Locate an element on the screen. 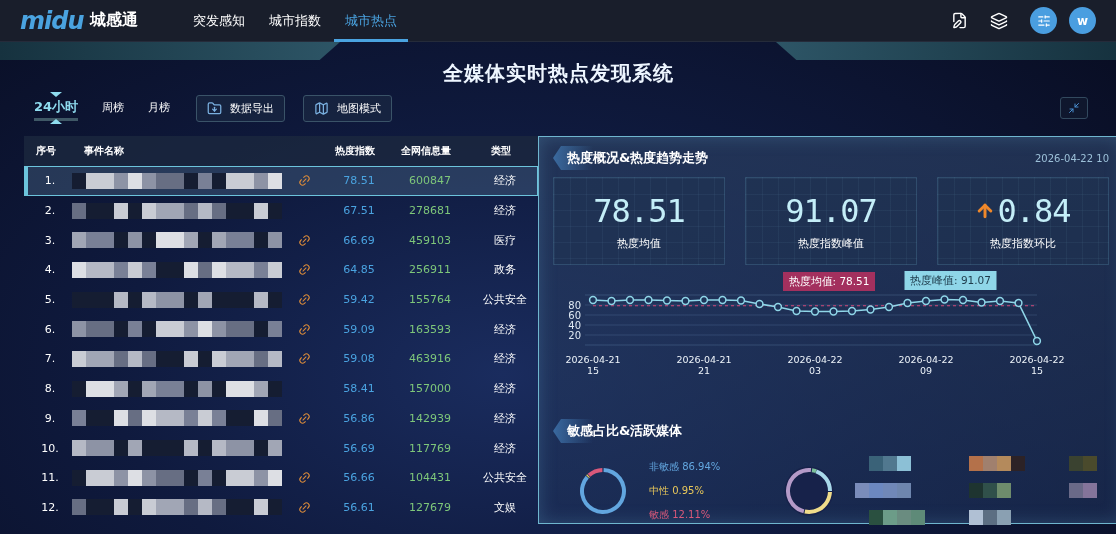 This screenshot has width=1116, height=534. stat-value: 78.51 is located at coordinates (639, 210).